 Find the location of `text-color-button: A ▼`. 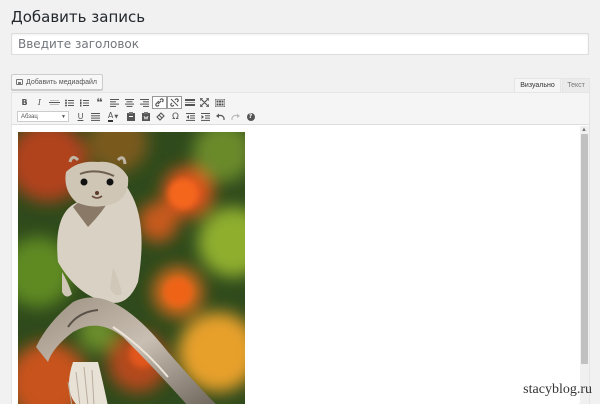

text-color-button: A ▼ is located at coordinates (113, 116).